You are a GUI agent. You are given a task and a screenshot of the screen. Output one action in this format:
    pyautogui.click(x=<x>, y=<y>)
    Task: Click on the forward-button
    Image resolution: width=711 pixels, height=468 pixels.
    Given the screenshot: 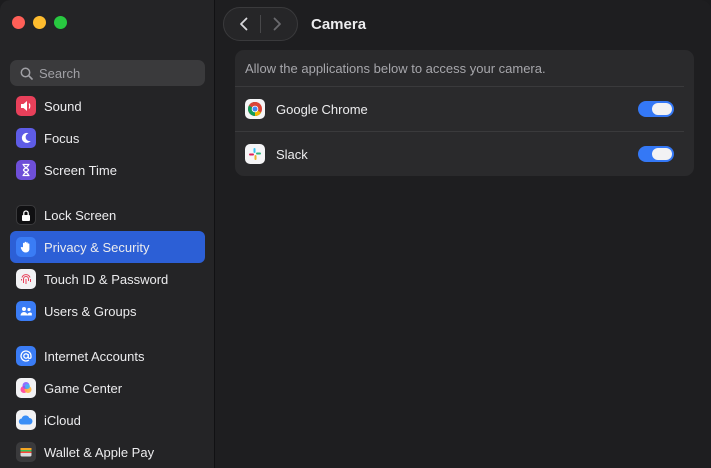 What is the action you would take?
    pyautogui.click(x=277, y=24)
    